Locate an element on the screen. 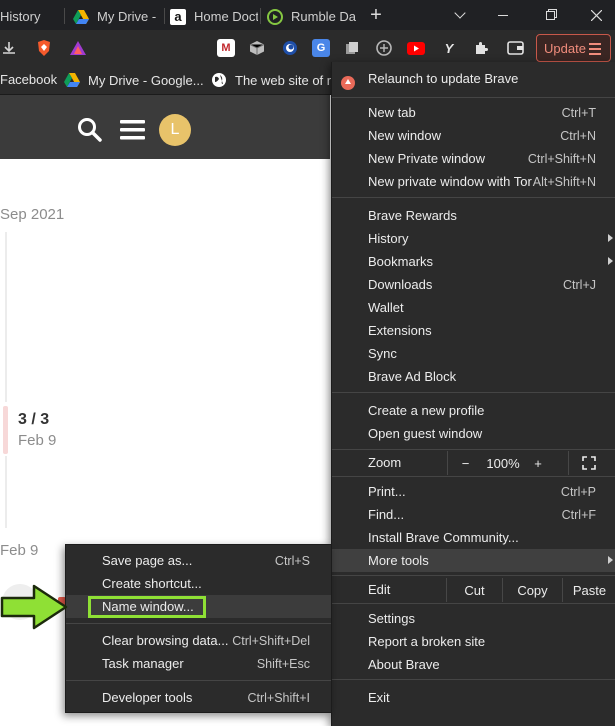 Image resolution: width=615 pixels, height=726 pixels. paste-button: Paste is located at coordinates (588, 590).